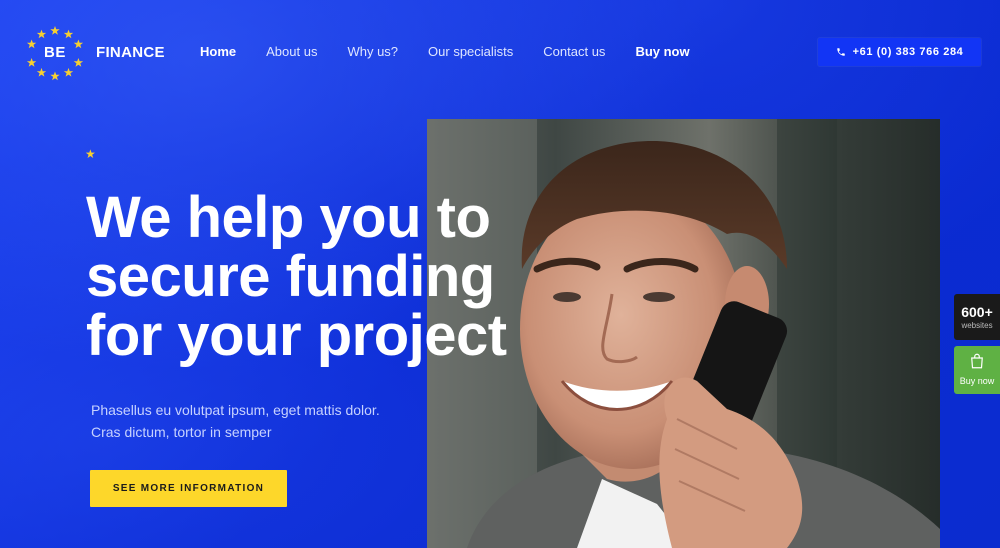 The width and height of the screenshot is (1000, 548). I want to click on nav-about-us: About us, so click(291, 51).